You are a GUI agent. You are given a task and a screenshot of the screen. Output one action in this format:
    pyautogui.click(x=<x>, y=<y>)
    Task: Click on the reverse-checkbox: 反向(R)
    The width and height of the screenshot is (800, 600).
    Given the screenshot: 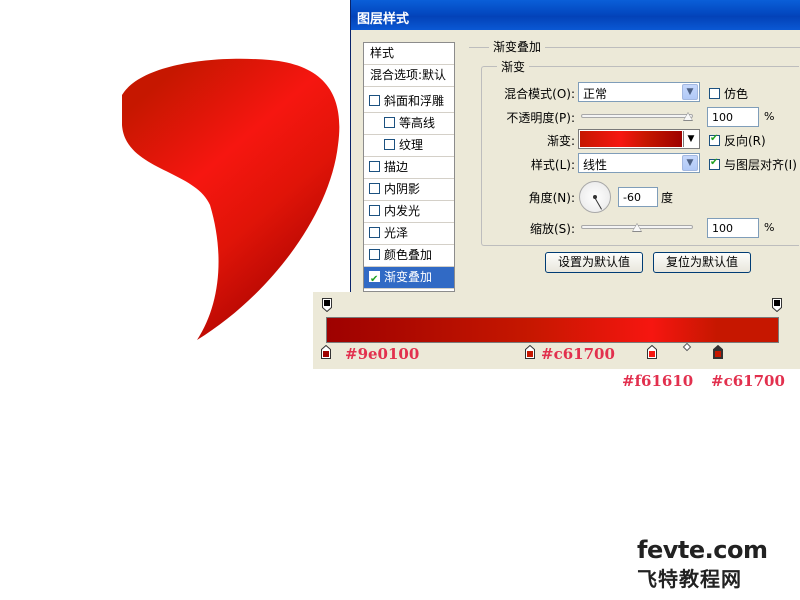 What is the action you would take?
    pyautogui.click(x=737, y=140)
    